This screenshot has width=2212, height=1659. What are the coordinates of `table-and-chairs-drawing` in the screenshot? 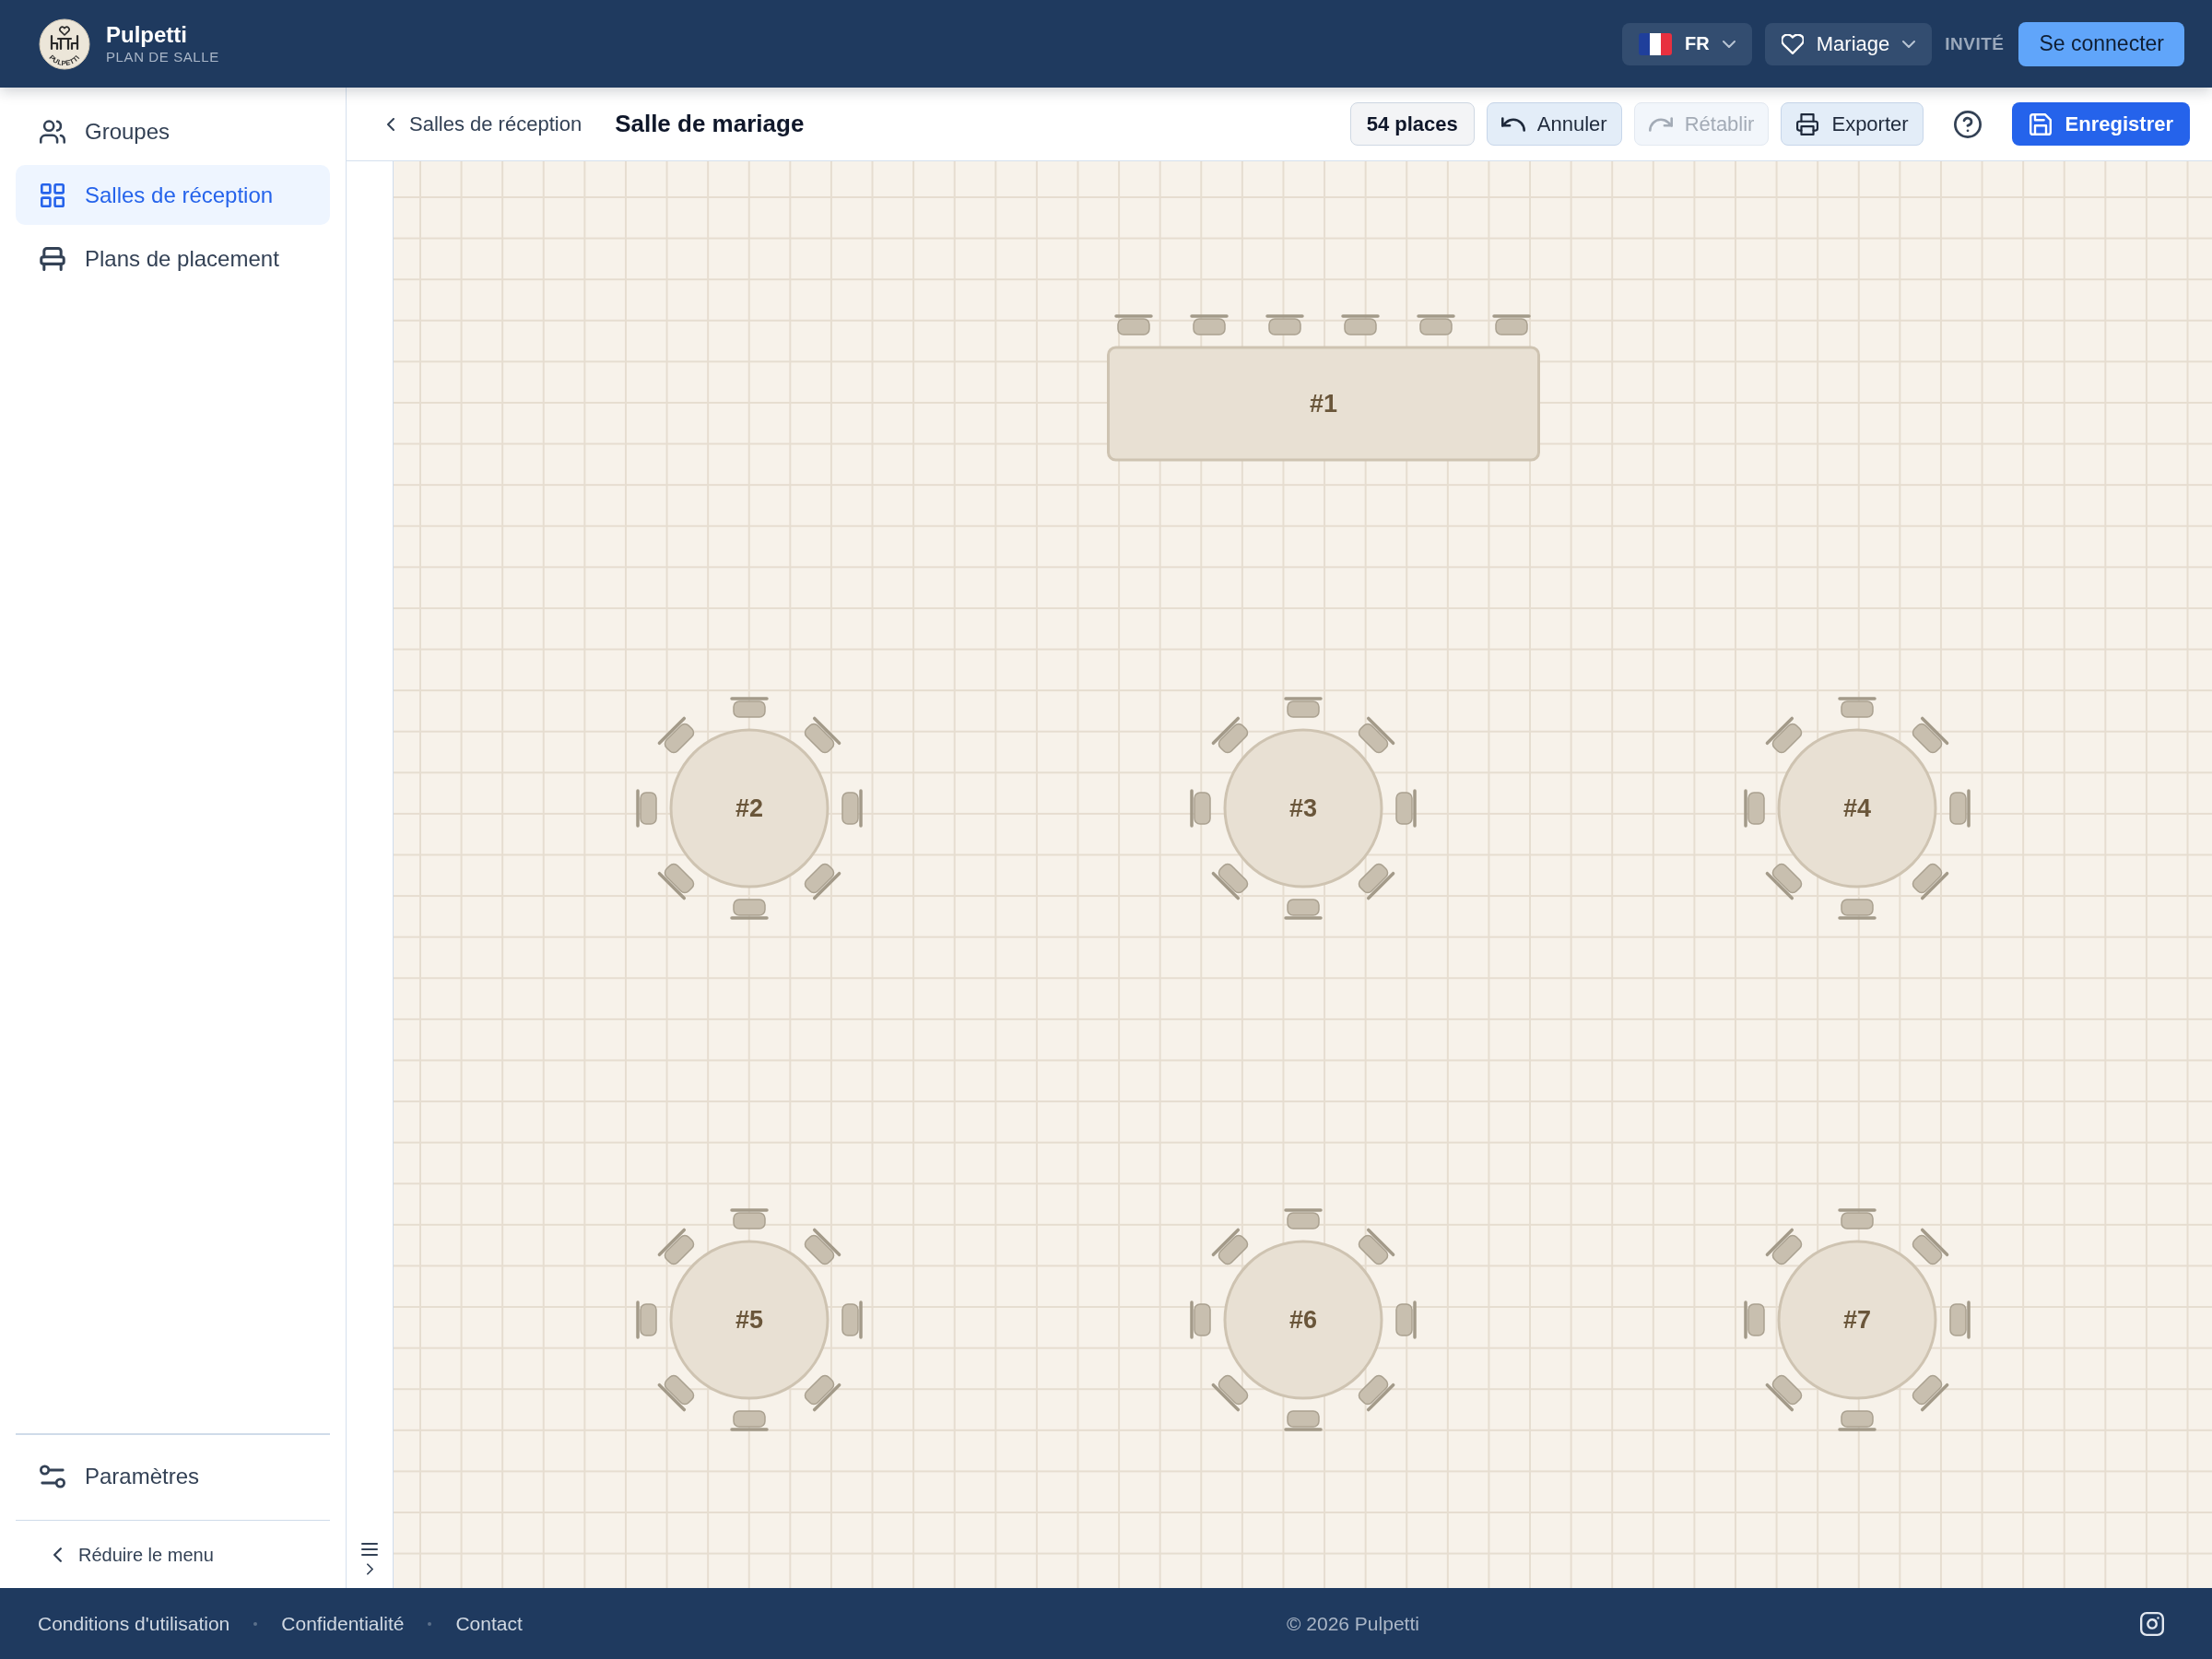 It's located at (64, 42).